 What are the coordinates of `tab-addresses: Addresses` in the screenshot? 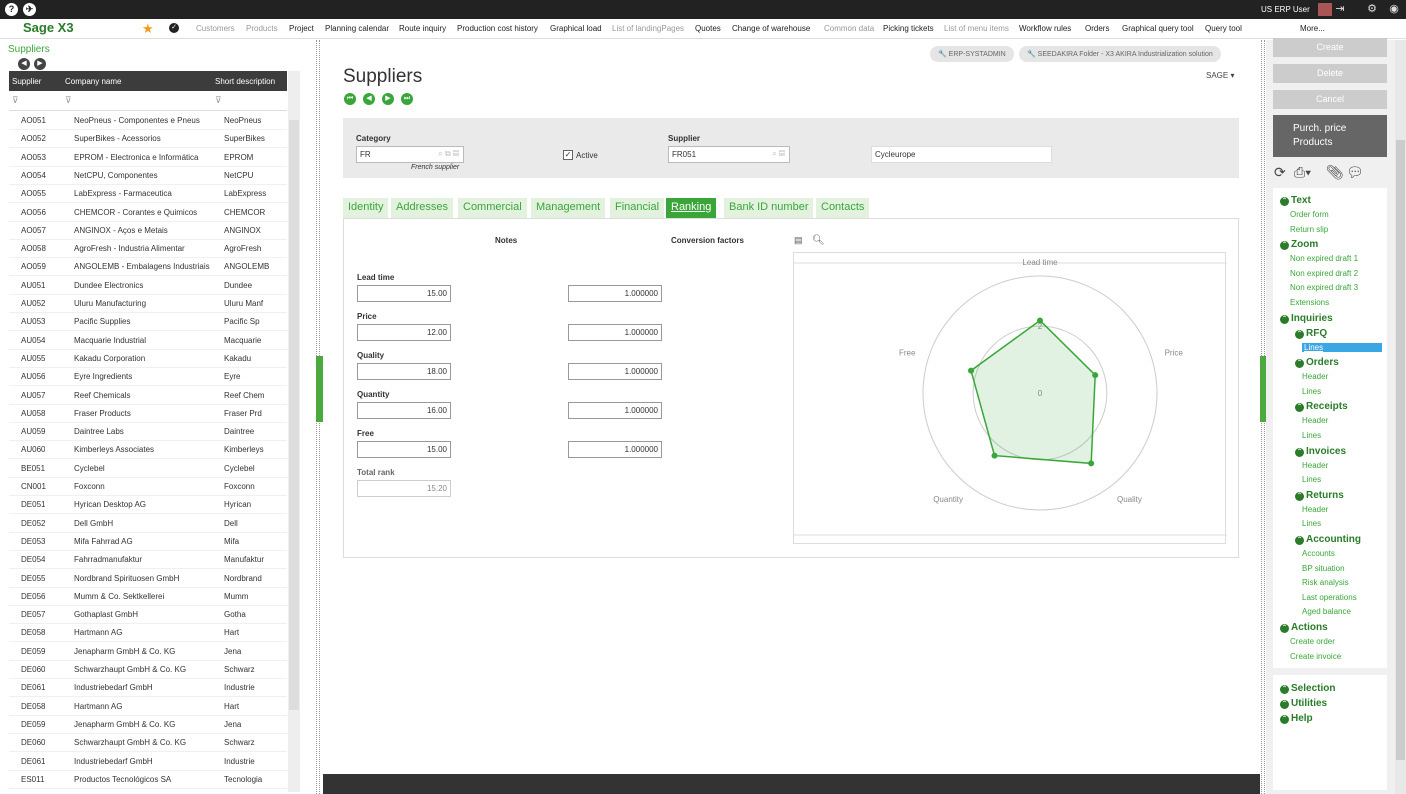 It's located at (422, 208).